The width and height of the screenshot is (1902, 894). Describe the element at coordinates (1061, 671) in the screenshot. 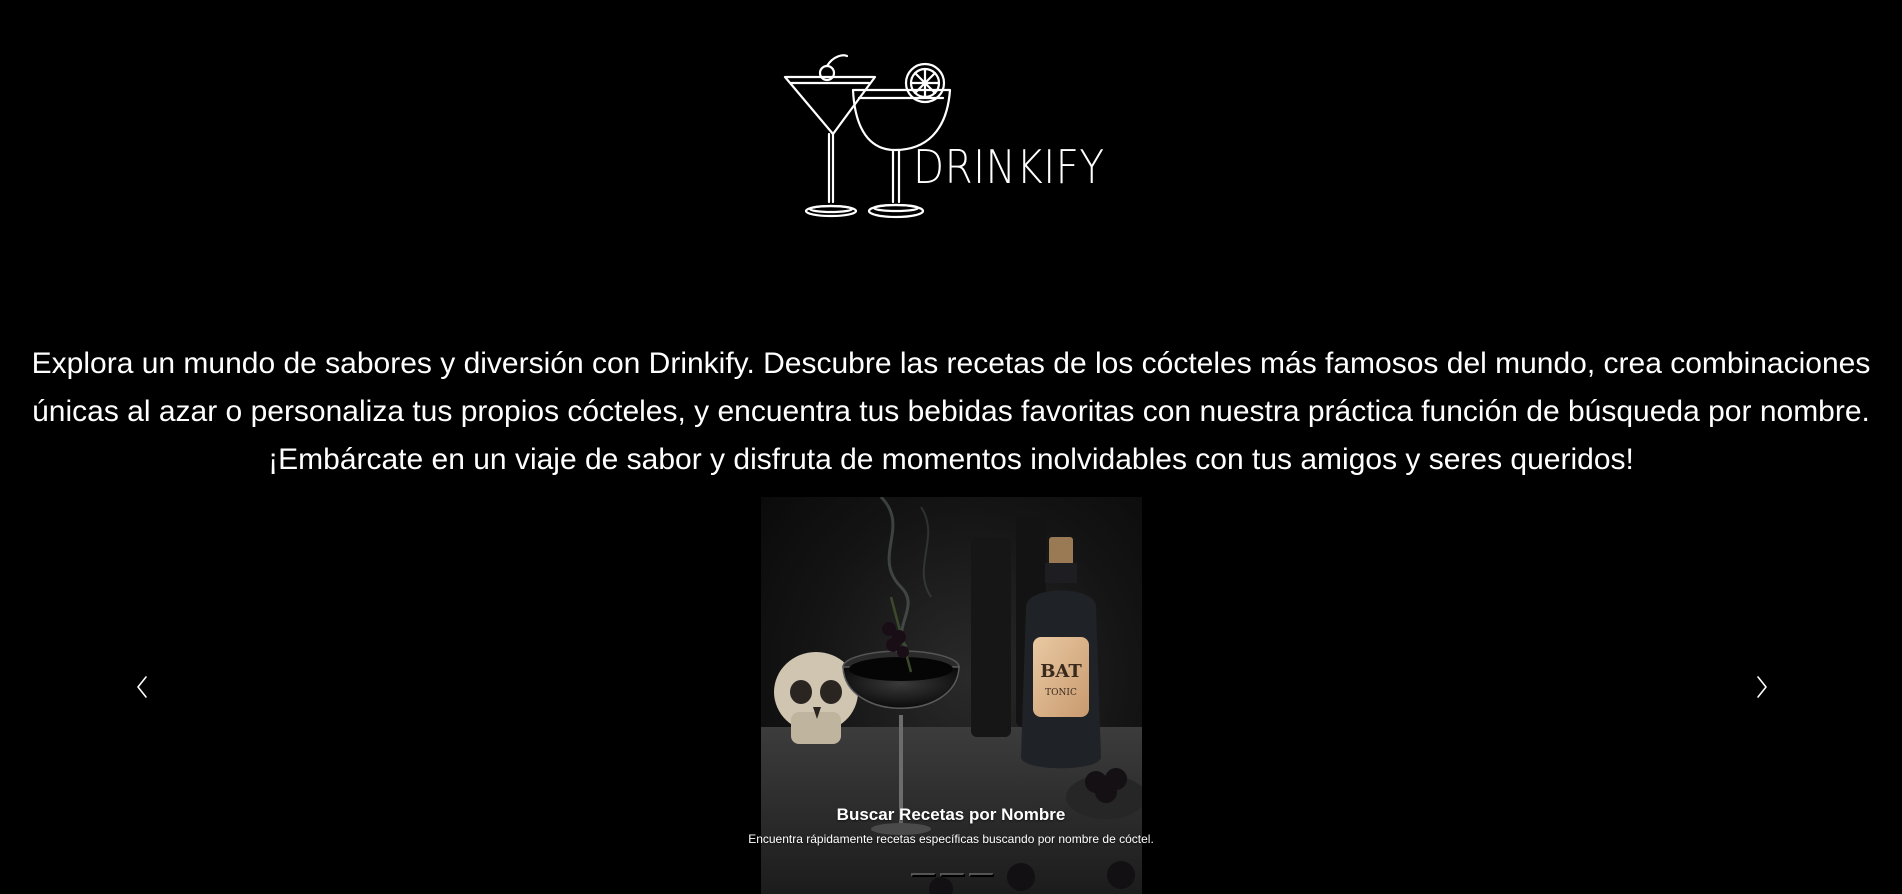

I see `bottle-label: BAT` at that location.